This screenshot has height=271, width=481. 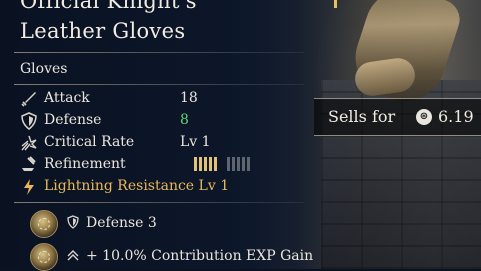 I want to click on stat-label: Critical Rate, so click(x=89, y=142).